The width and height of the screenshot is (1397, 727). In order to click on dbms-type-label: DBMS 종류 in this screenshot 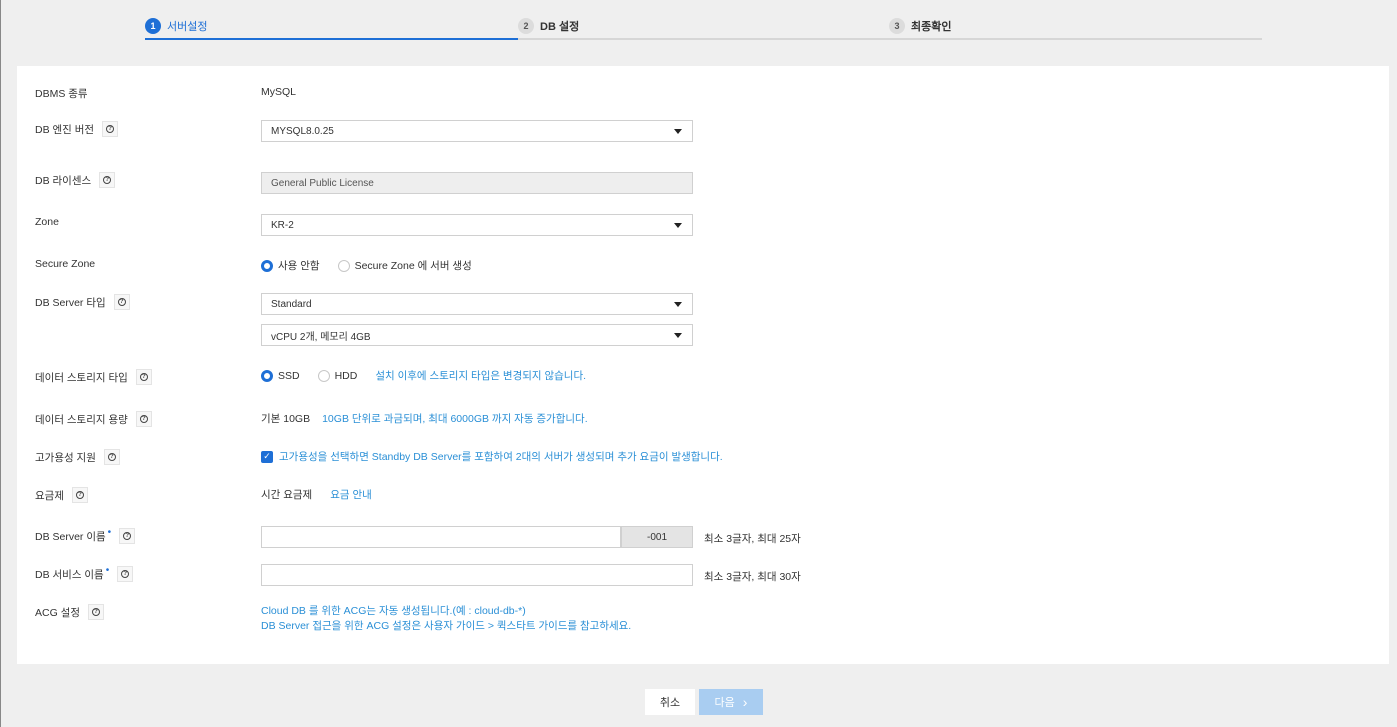, I will do `click(61, 93)`.